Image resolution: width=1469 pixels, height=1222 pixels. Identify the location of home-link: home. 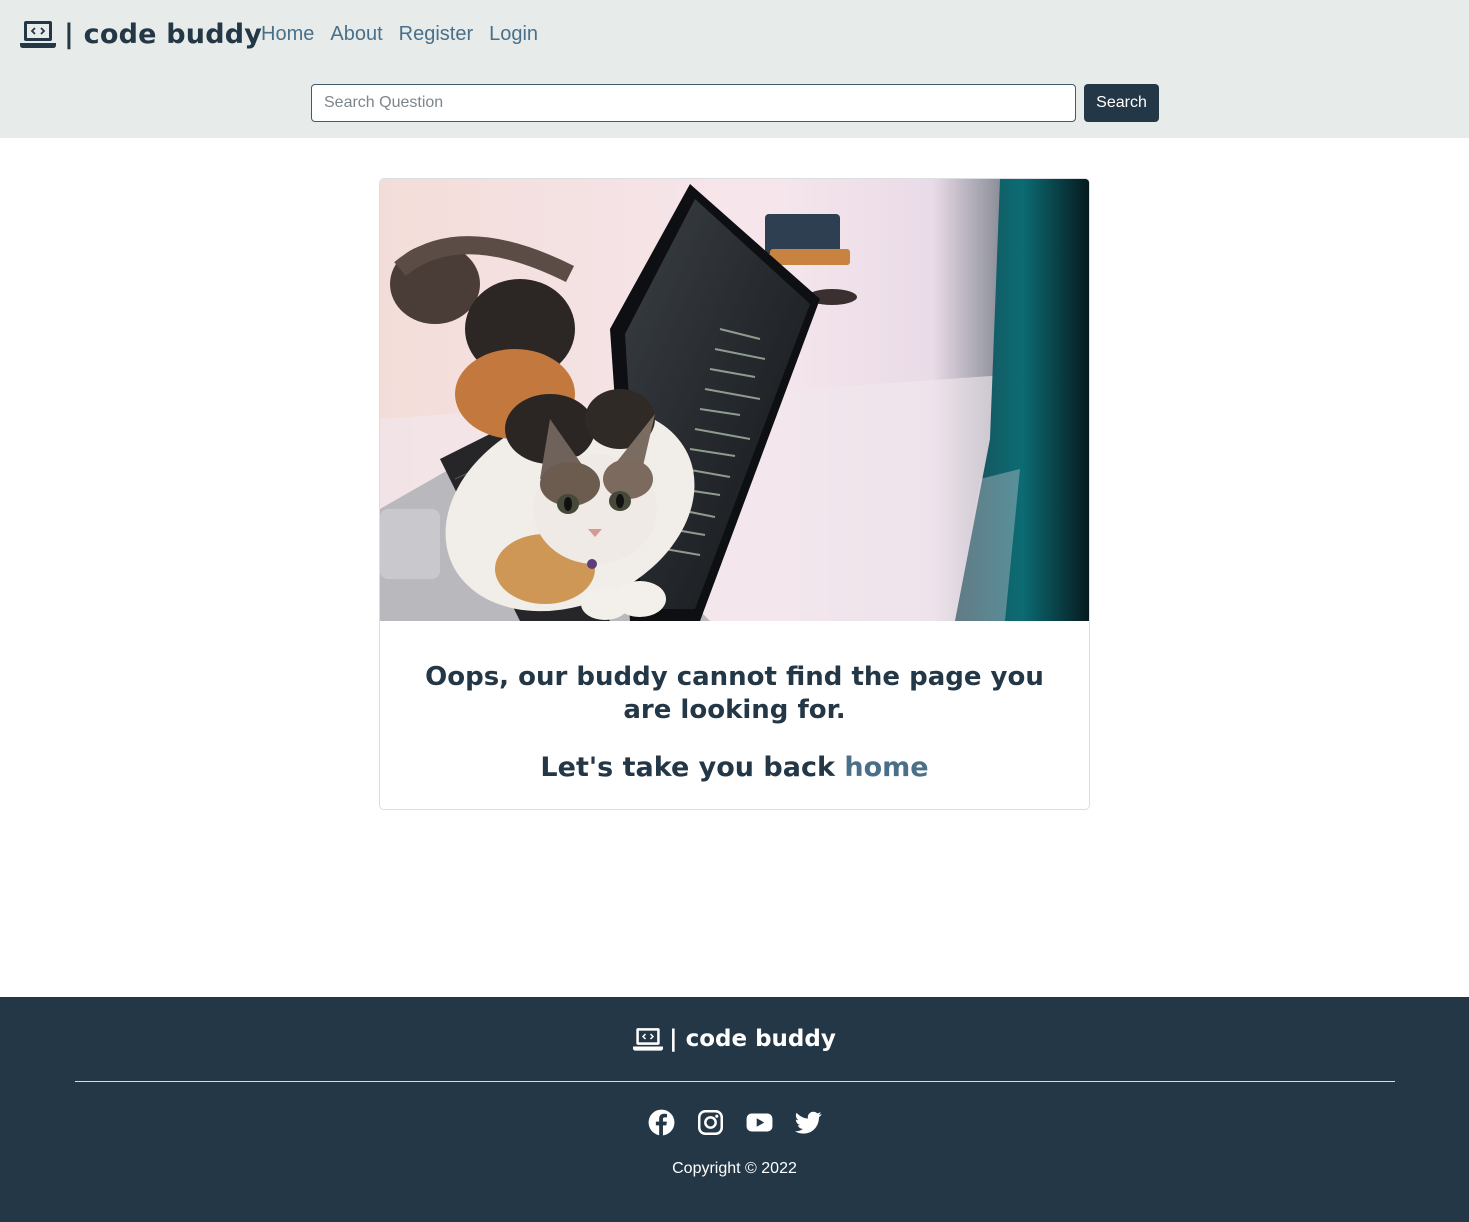
(886, 767).